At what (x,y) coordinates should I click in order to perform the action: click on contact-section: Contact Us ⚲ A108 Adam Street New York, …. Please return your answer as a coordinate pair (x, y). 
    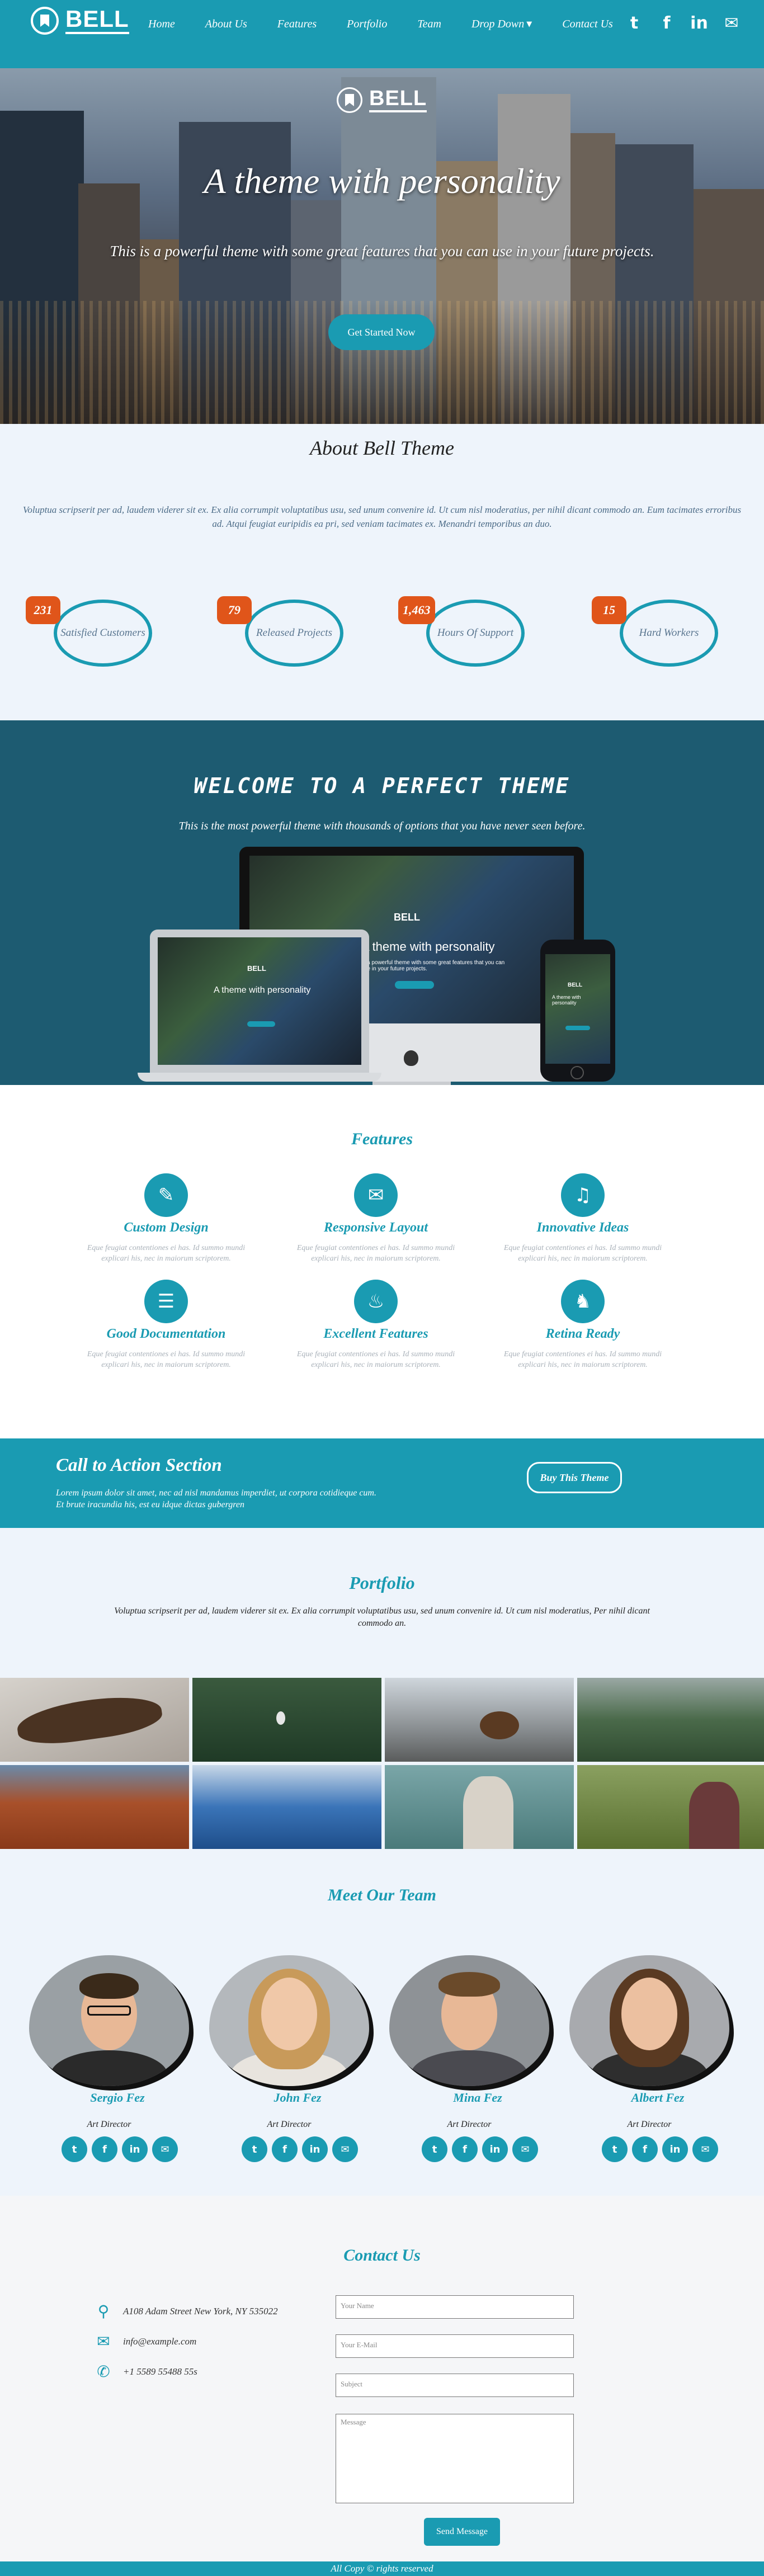
    Looking at the image, I should click on (382, 2378).